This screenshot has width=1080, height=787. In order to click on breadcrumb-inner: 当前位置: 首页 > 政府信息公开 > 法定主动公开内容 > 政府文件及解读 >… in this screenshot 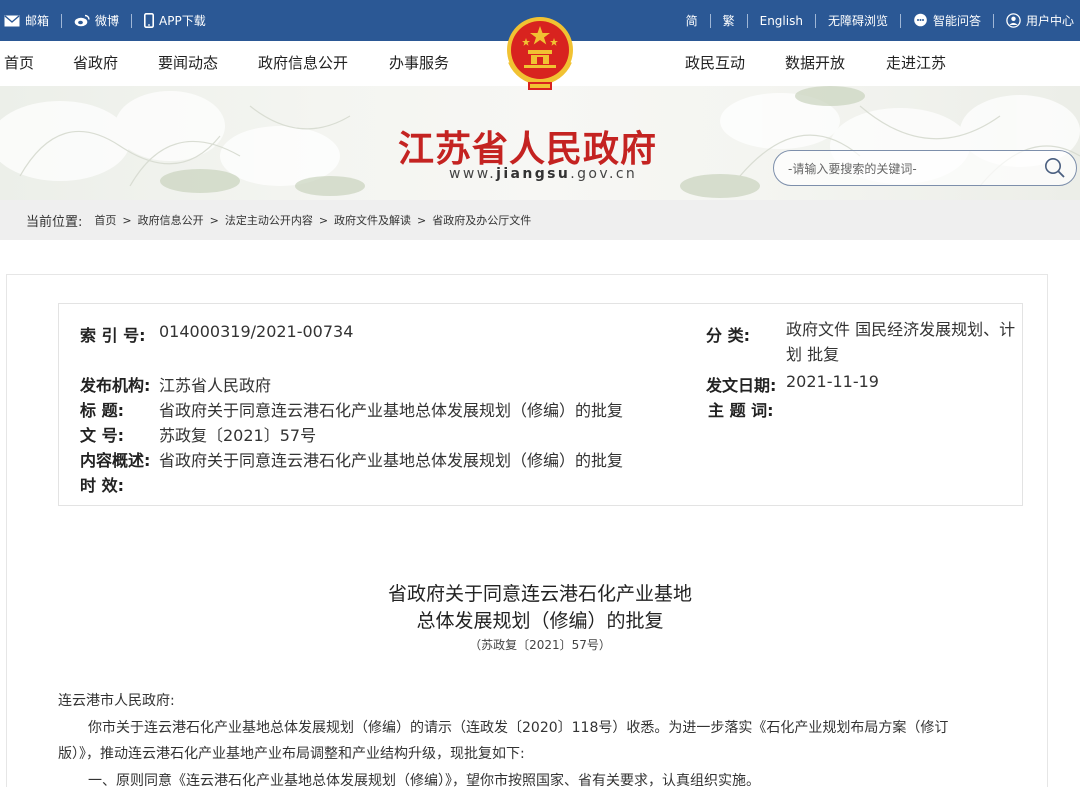, I will do `click(278, 220)`.